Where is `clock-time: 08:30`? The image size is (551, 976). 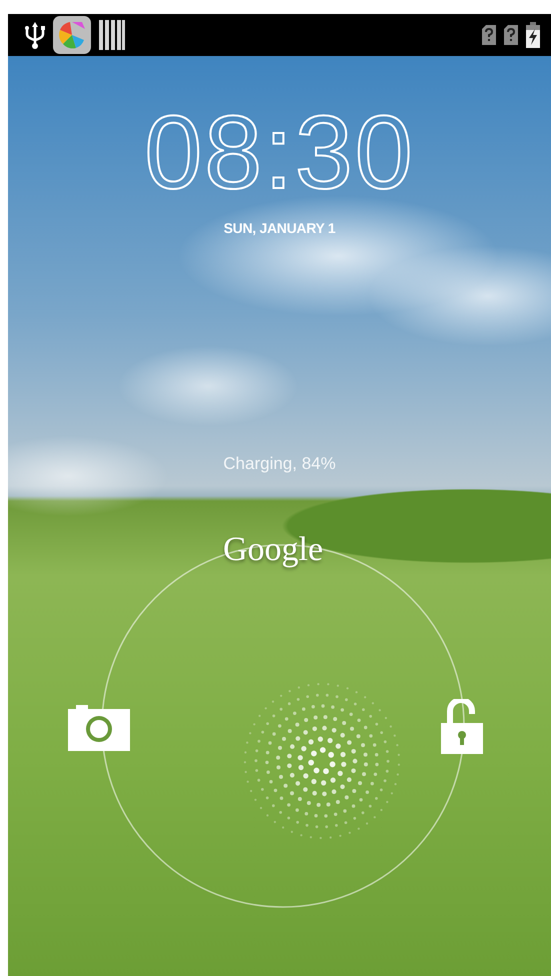 clock-time: 08:30 is located at coordinates (279, 153).